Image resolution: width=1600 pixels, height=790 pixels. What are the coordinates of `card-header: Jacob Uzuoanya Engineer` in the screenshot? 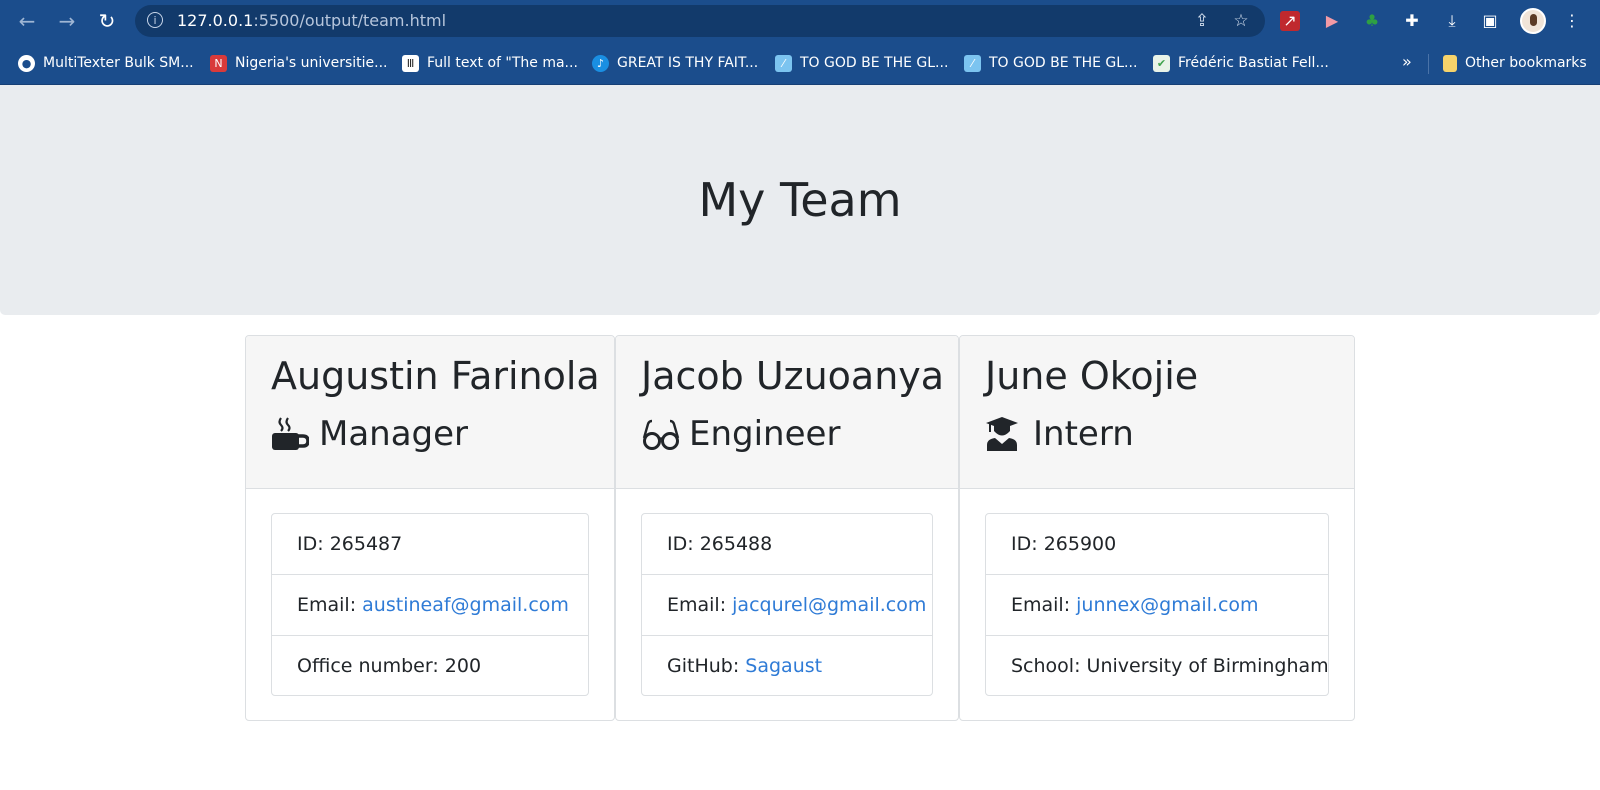 It's located at (787, 412).